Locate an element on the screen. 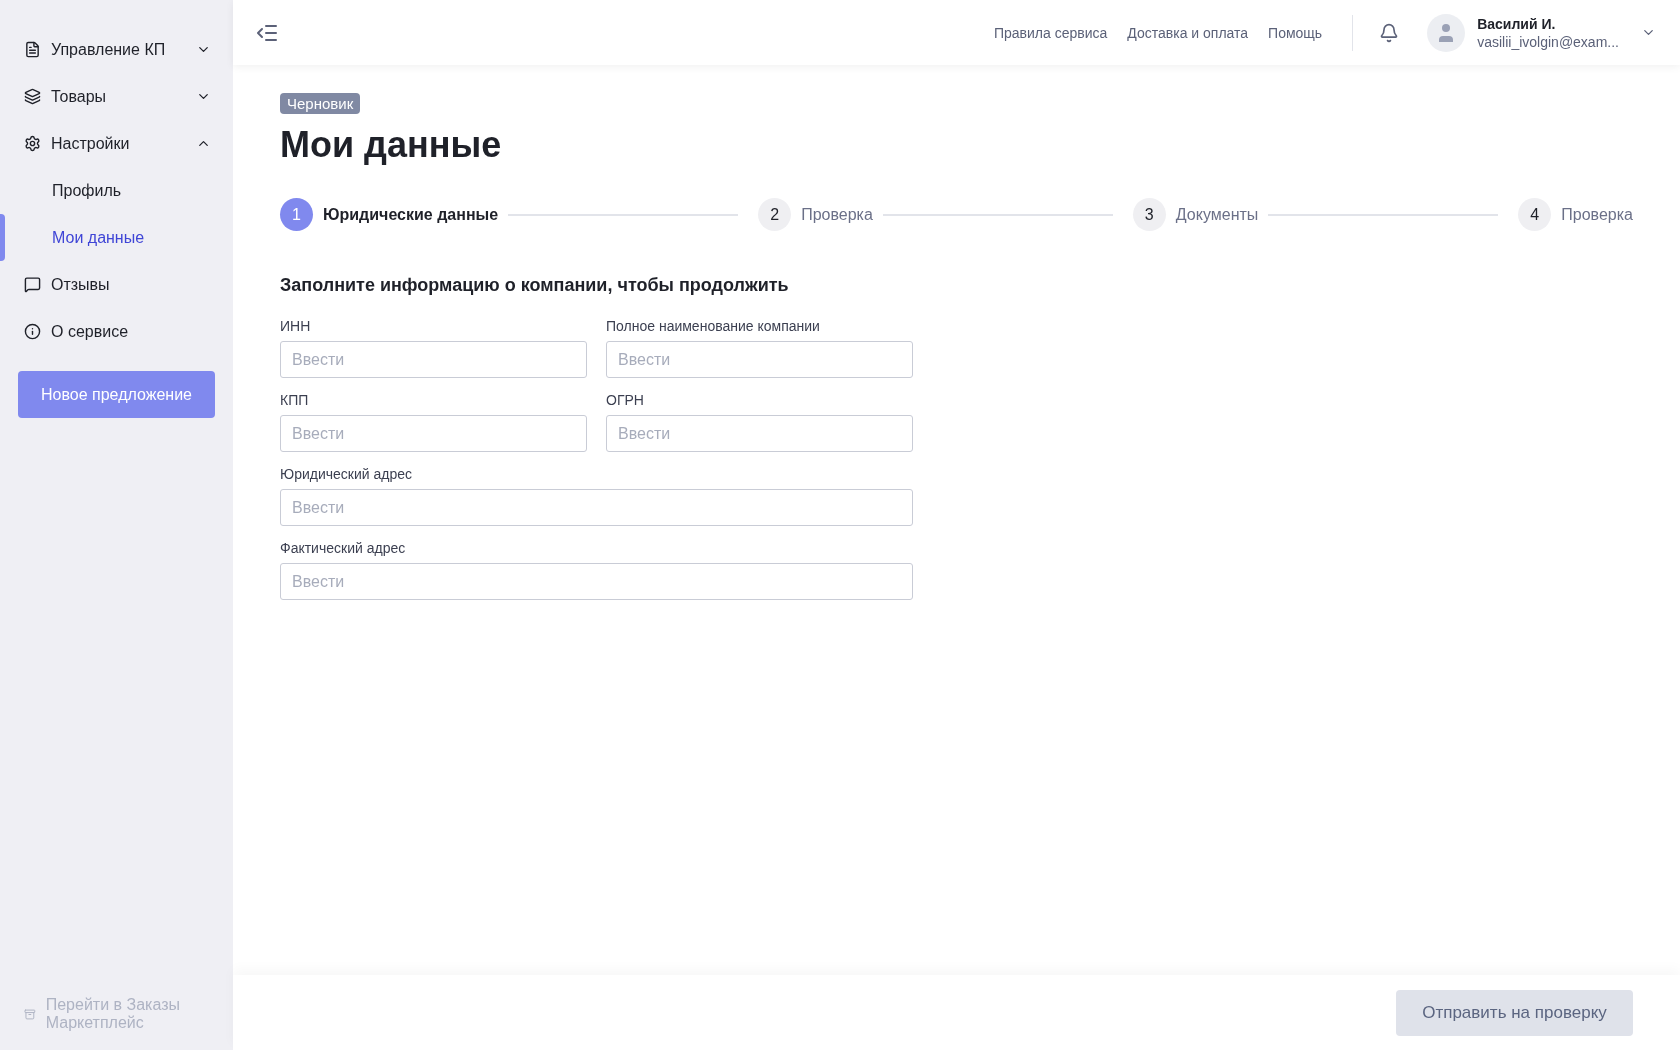 This screenshot has width=1680, height=1050. step-number: 4 is located at coordinates (1535, 214).